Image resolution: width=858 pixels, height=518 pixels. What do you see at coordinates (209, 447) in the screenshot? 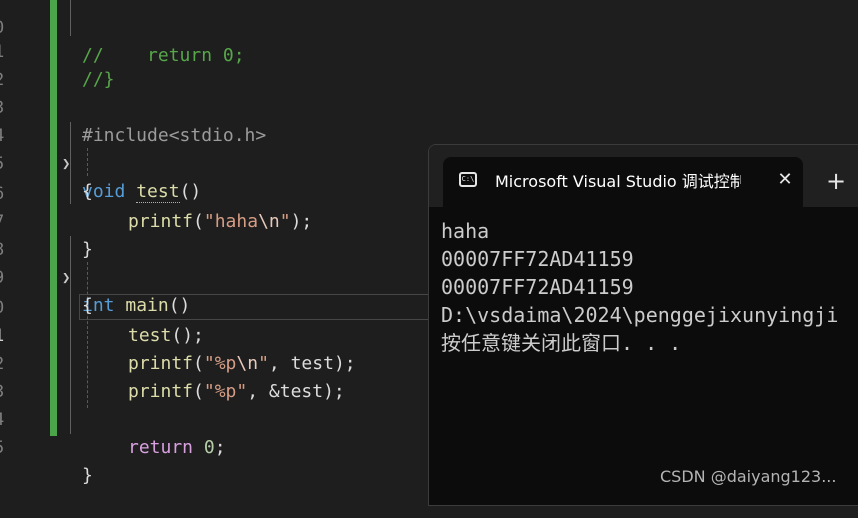
I see `number-literal: 0` at bounding box center [209, 447].